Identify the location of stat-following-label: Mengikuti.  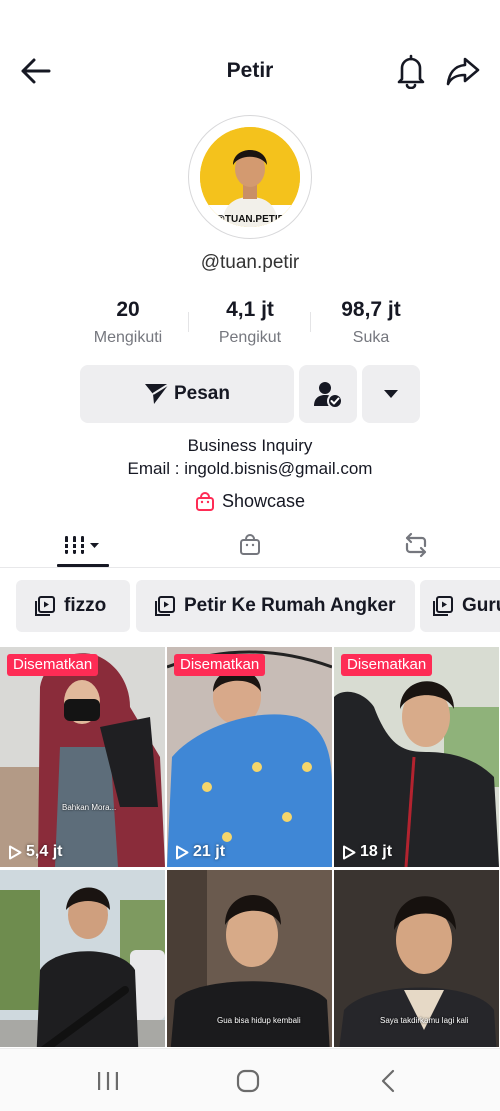
(128, 337).